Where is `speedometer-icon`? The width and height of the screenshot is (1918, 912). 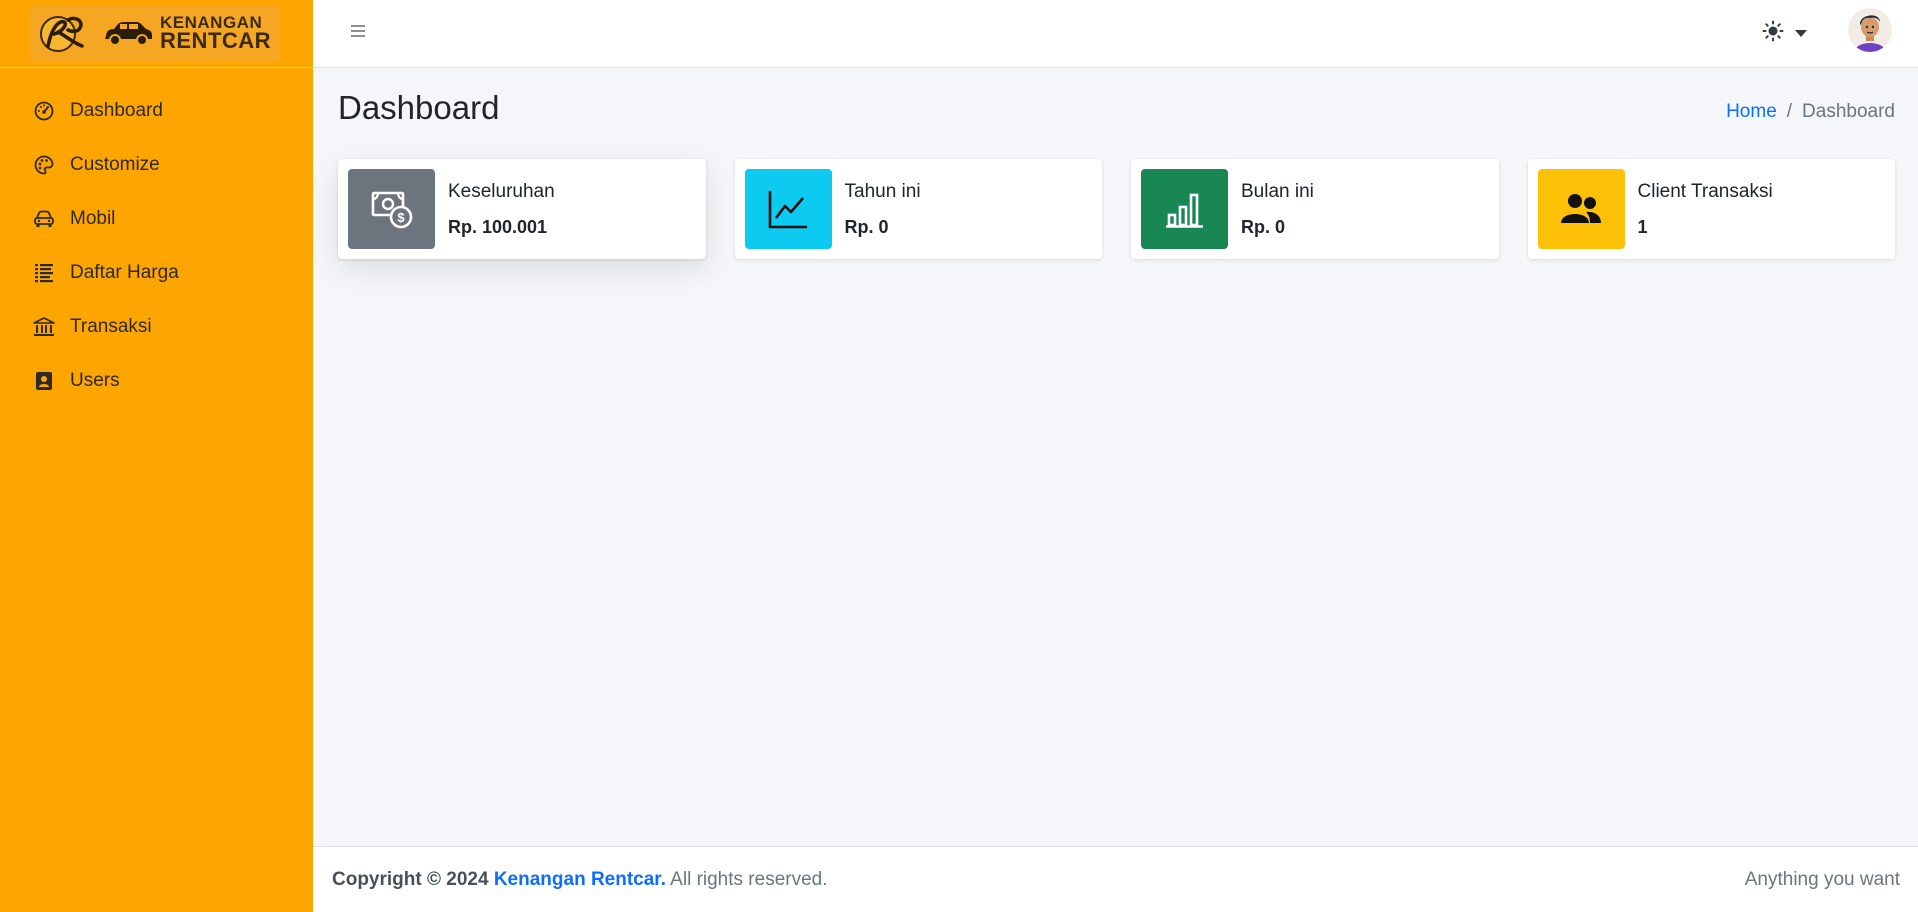 speedometer-icon is located at coordinates (44, 111).